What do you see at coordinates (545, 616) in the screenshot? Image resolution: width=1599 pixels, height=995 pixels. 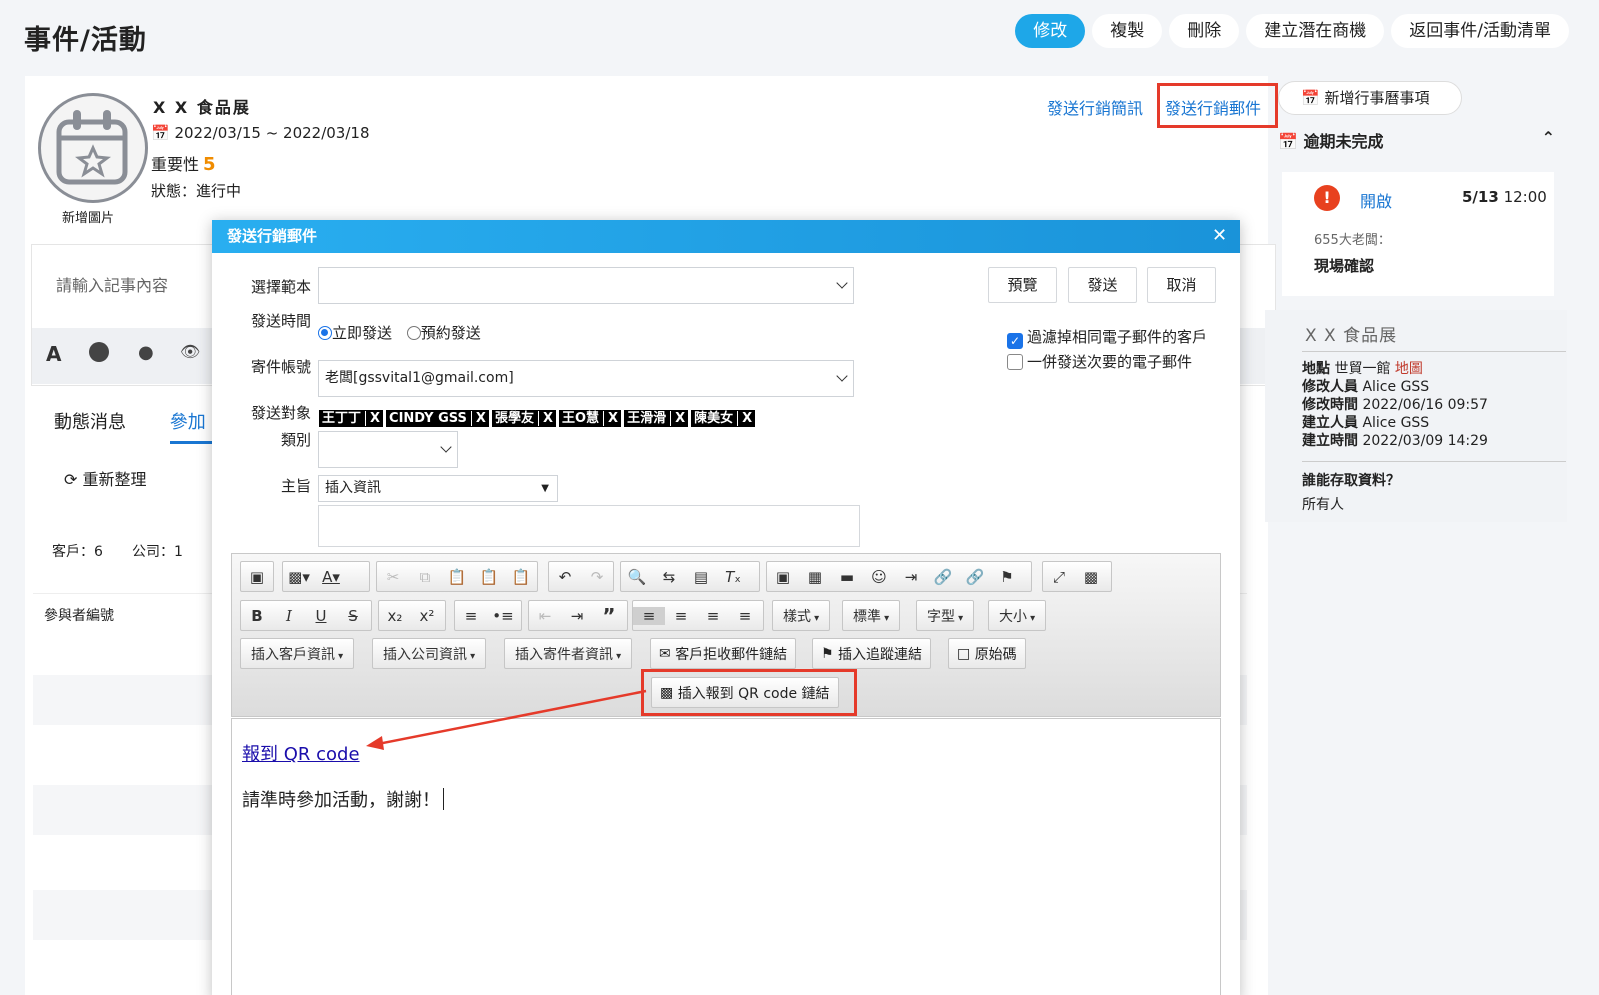 I see `outdent-icon: ⇤` at bounding box center [545, 616].